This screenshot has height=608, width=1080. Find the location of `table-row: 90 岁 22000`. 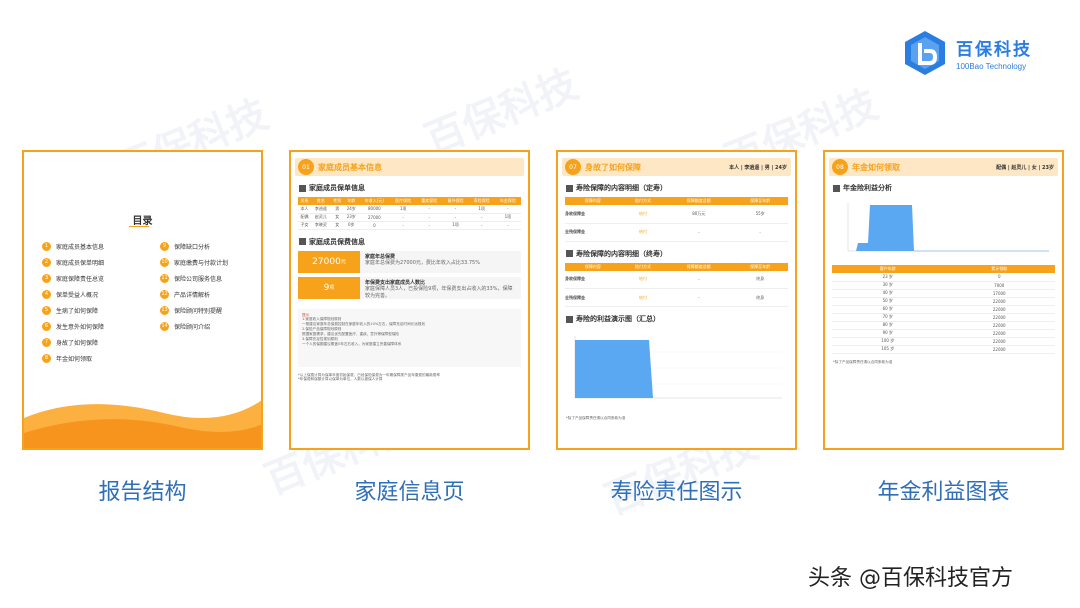

table-row: 90 岁 22000 is located at coordinates (943, 333).